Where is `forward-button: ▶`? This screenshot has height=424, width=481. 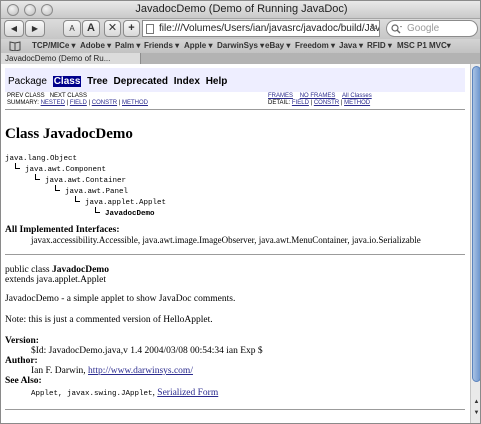
forward-button: ▶ is located at coordinates (35, 28).